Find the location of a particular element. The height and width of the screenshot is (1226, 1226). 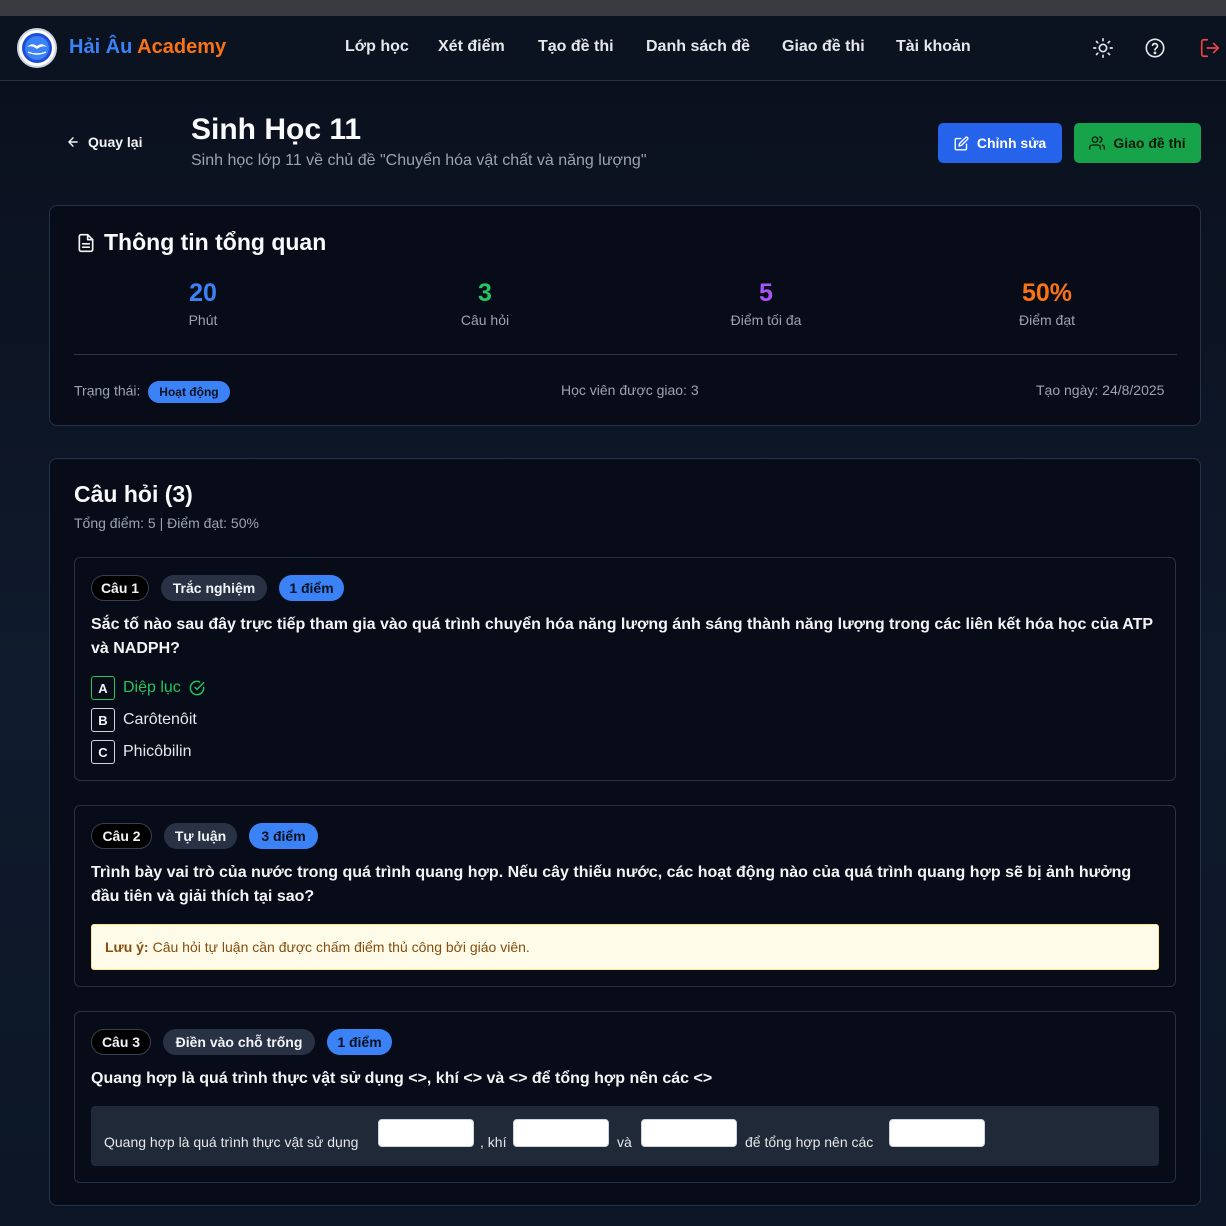

logo is located at coordinates (37, 48).